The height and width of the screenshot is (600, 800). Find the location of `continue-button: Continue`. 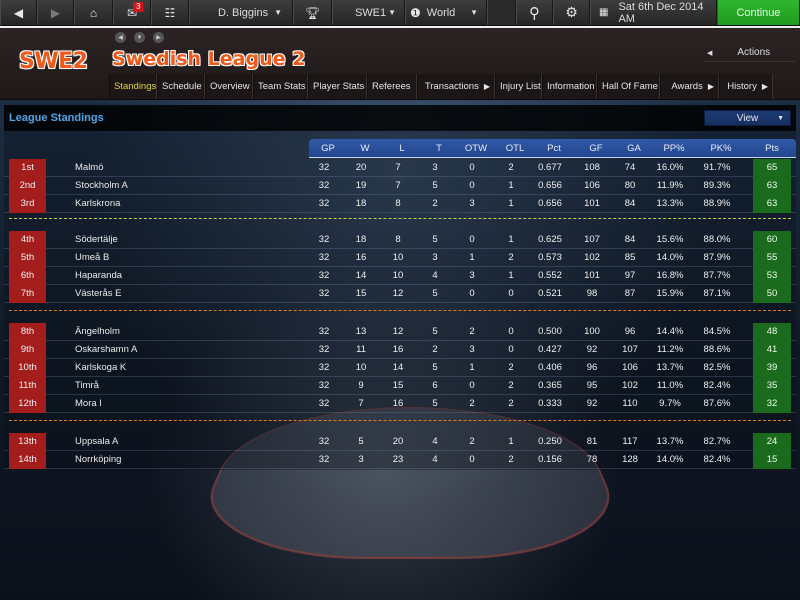

continue-button: Continue is located at coordinates (758, 12).